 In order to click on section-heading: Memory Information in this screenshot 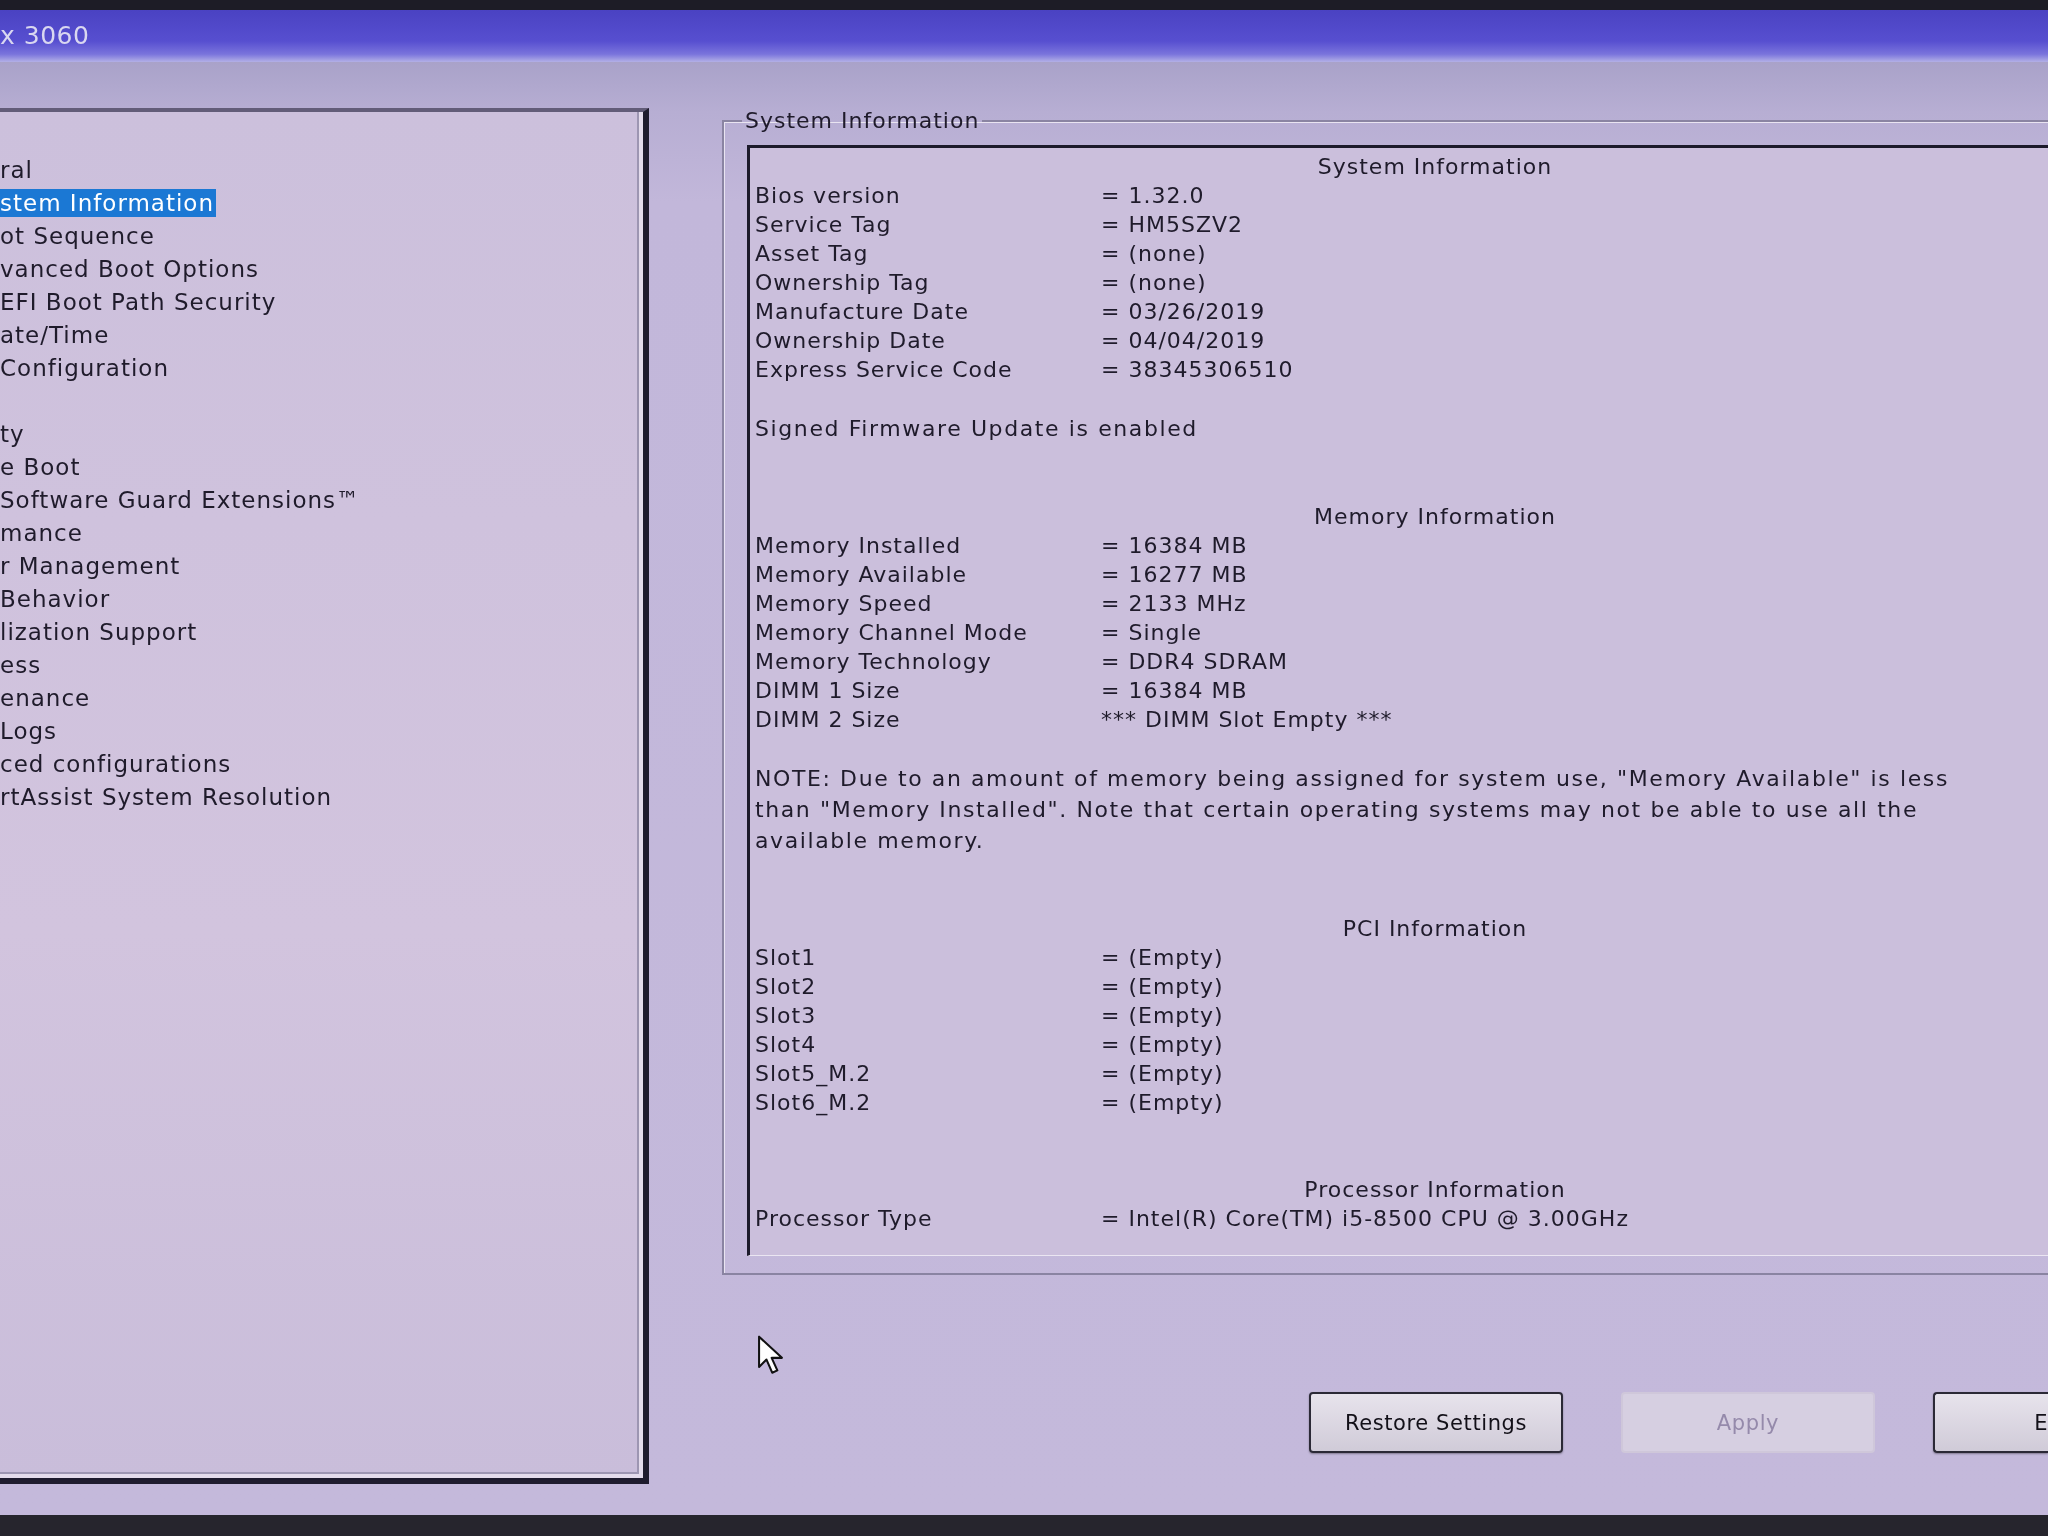, I will do `click(1435, 516)`.